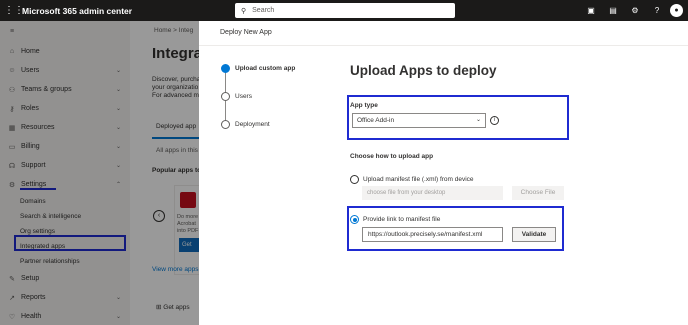  What do you see at coordinates (77, 11) in the screenshot?
I see `app-name: Microsoft 365 admin center` at bounding box center [77, 11].